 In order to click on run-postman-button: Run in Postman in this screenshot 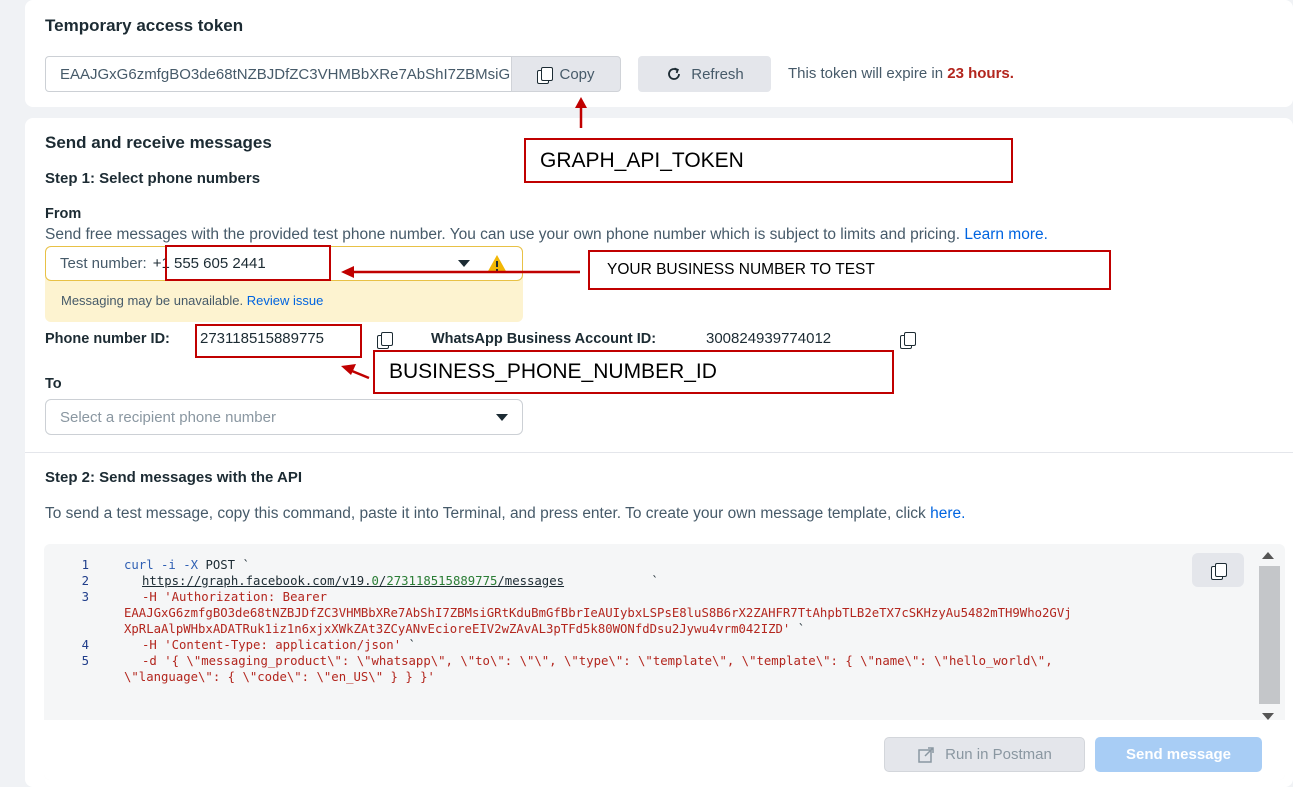, I will do `click(984, 754)`.